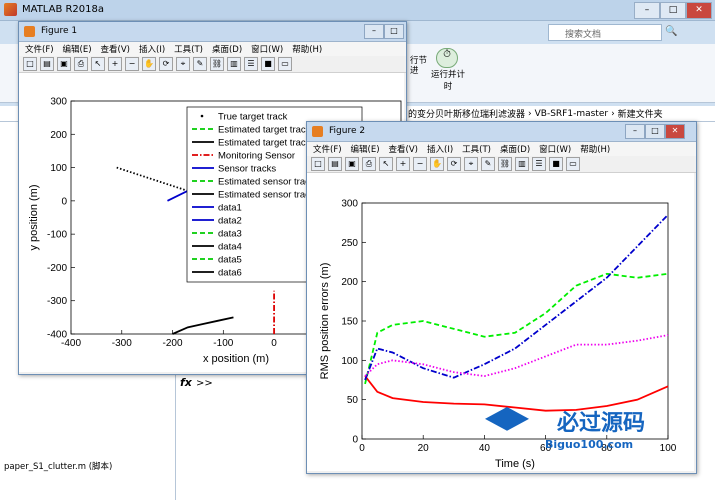  What do you see at coordinates (424, 448) in the screenshot?
I see `x-tick-label: 20` at bounding box center [424, 448].